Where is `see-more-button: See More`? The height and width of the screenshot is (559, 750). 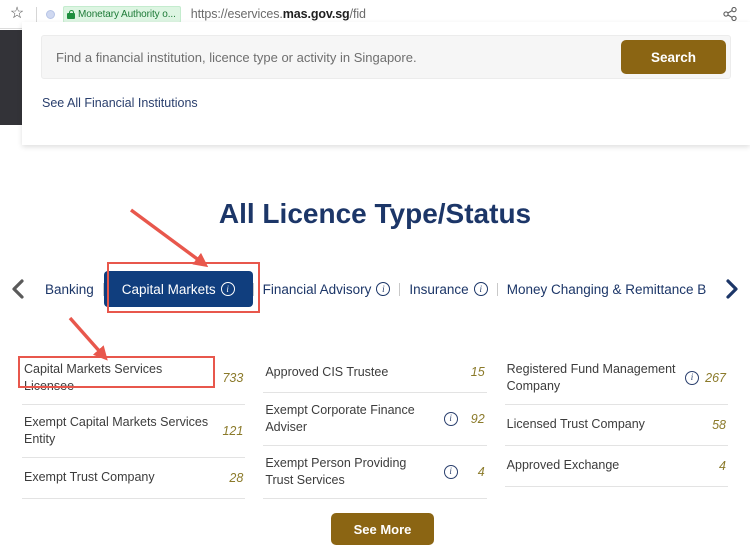
see-more-button: See More is located at coordinates (382, 529).